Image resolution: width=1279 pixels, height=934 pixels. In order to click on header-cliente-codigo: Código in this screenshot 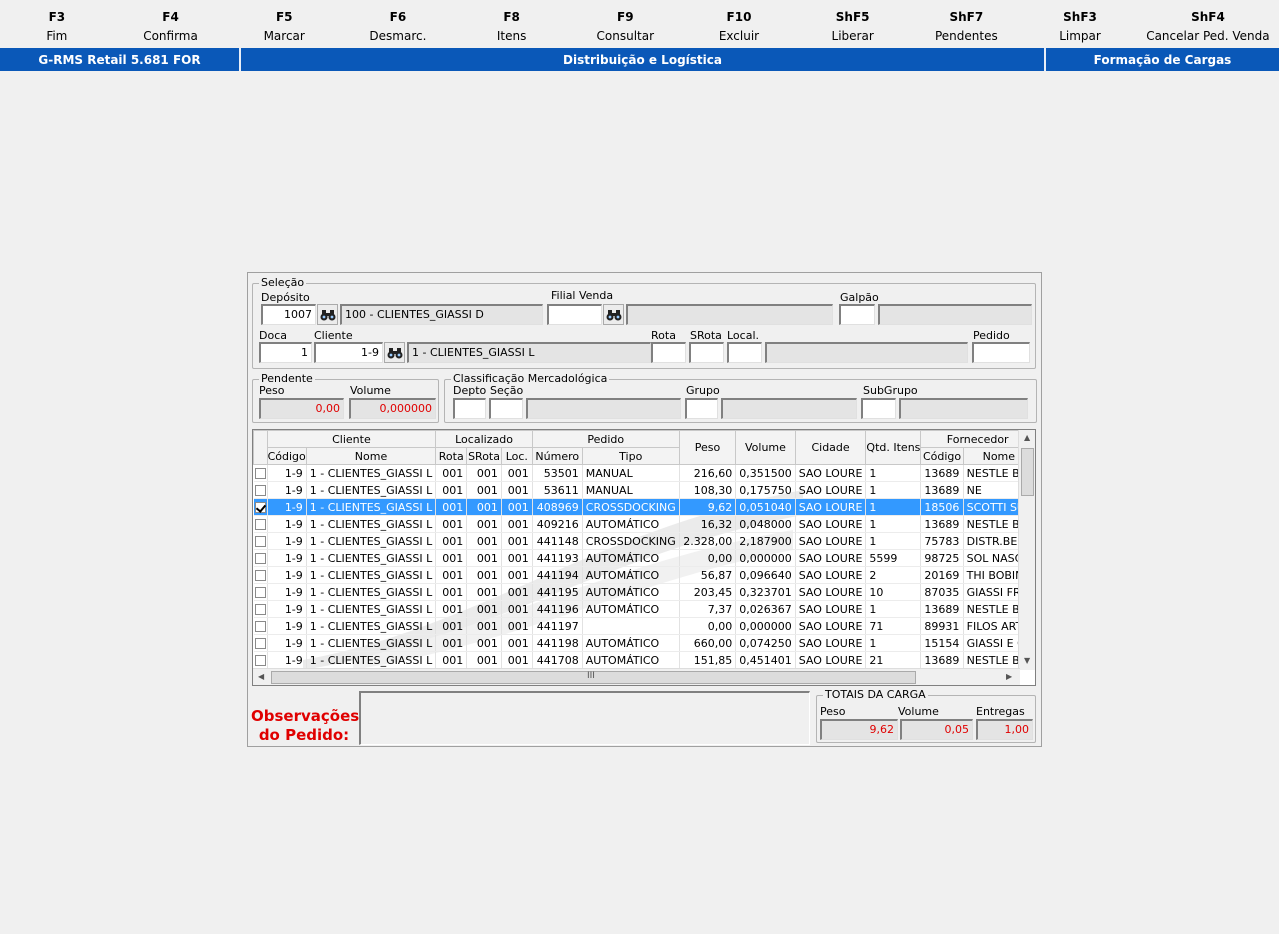, I will do `click(286, 456)`.